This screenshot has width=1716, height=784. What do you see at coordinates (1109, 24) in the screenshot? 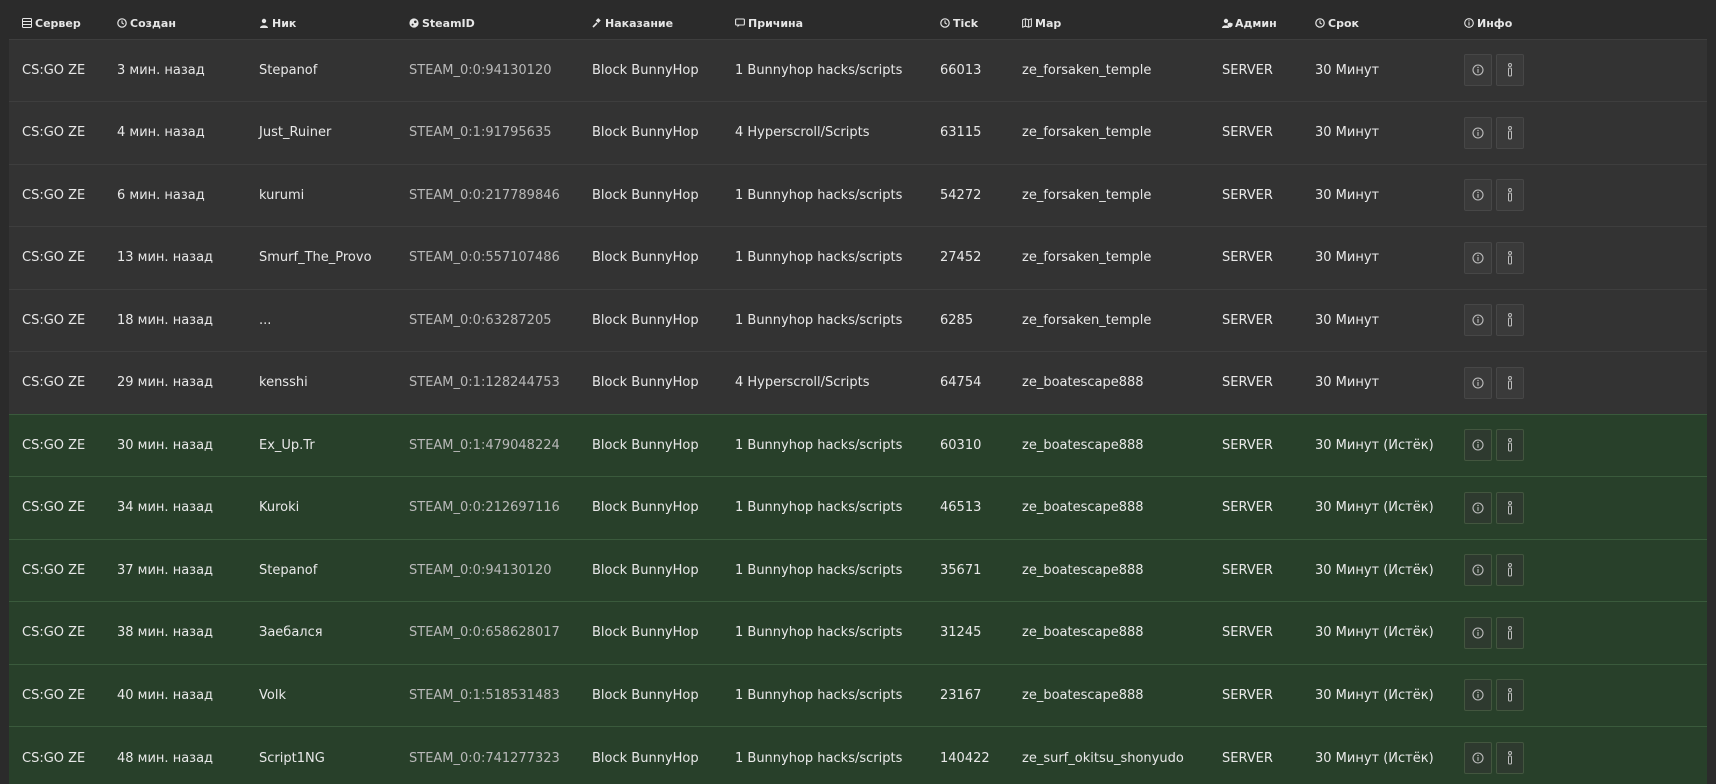
I see `column-header-map: Map` at bounding box center [1109, 24].